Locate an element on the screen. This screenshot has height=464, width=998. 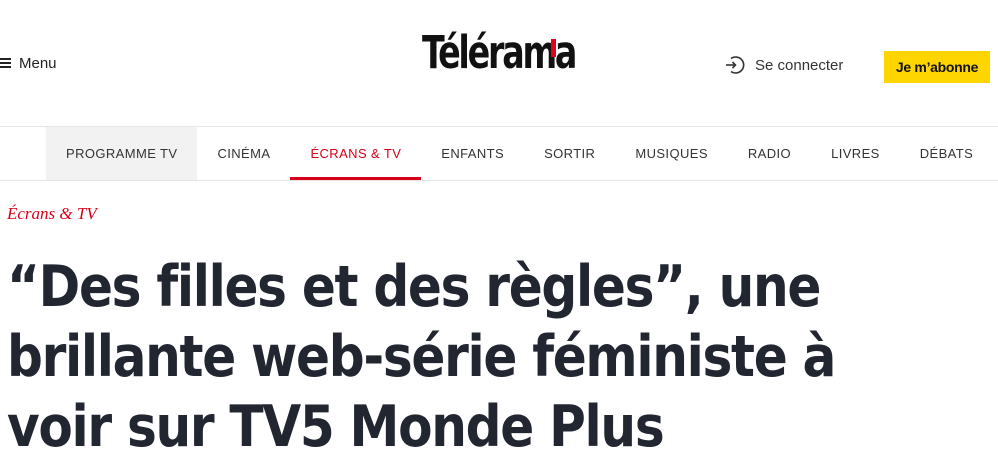
login-link: Se connecter is located at coordinates (783, 65).